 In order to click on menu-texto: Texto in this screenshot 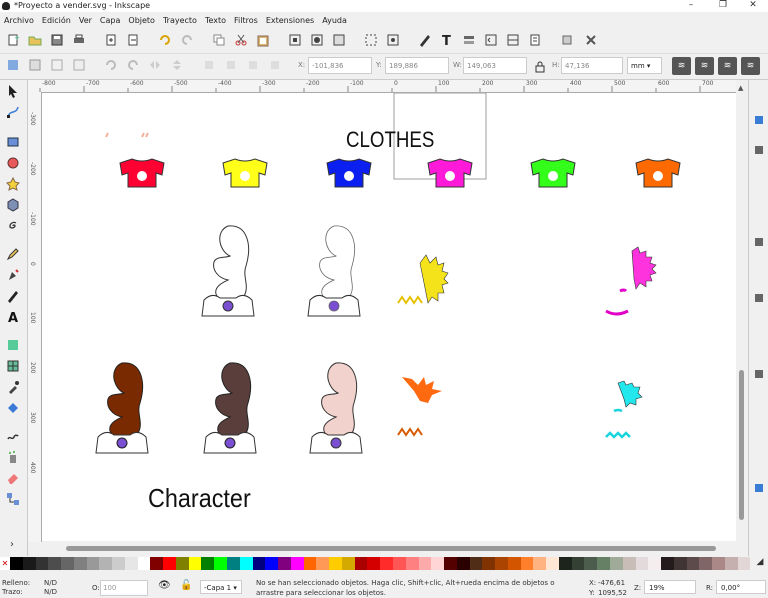, I will do `click(215, 20)`.